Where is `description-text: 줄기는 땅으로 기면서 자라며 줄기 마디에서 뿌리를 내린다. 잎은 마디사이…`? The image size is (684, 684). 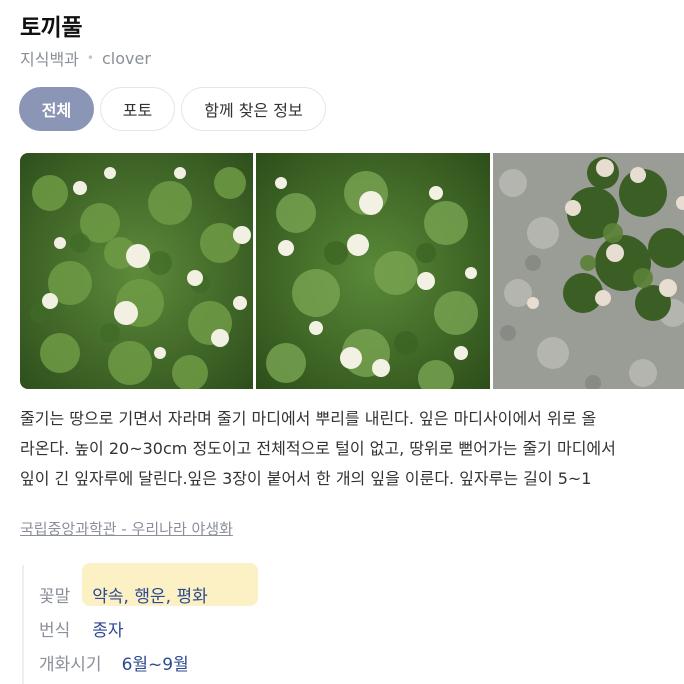
description-text: 줄기는 땅으로 기면서 자라며 줄기 마디에서 뿌리를 내린다. 잎은 마디사이… is located at coordinates (352, 449).